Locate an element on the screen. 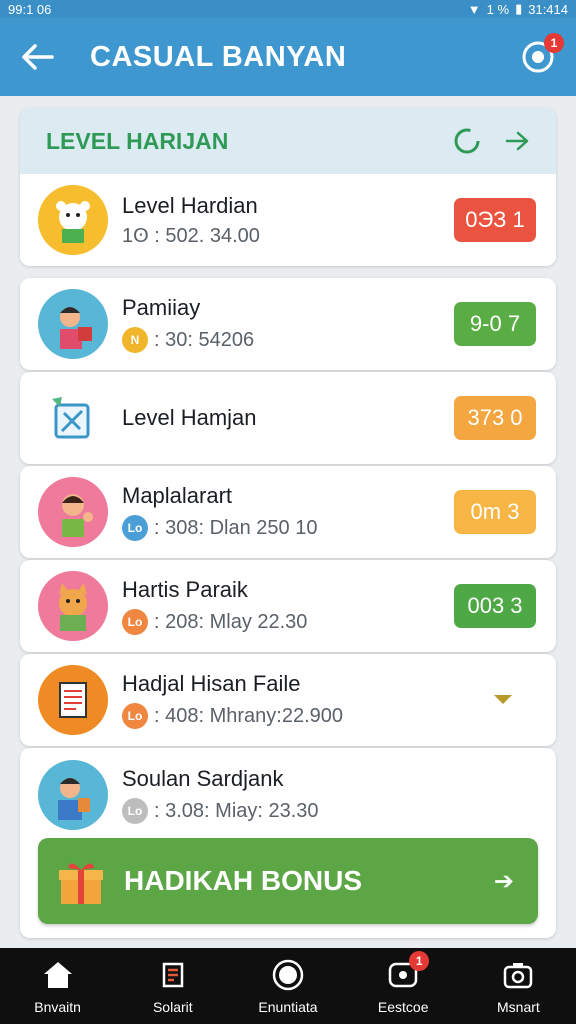 The image size is (576, 1024). chevron-down-icon is located at coordinates (503, 700).